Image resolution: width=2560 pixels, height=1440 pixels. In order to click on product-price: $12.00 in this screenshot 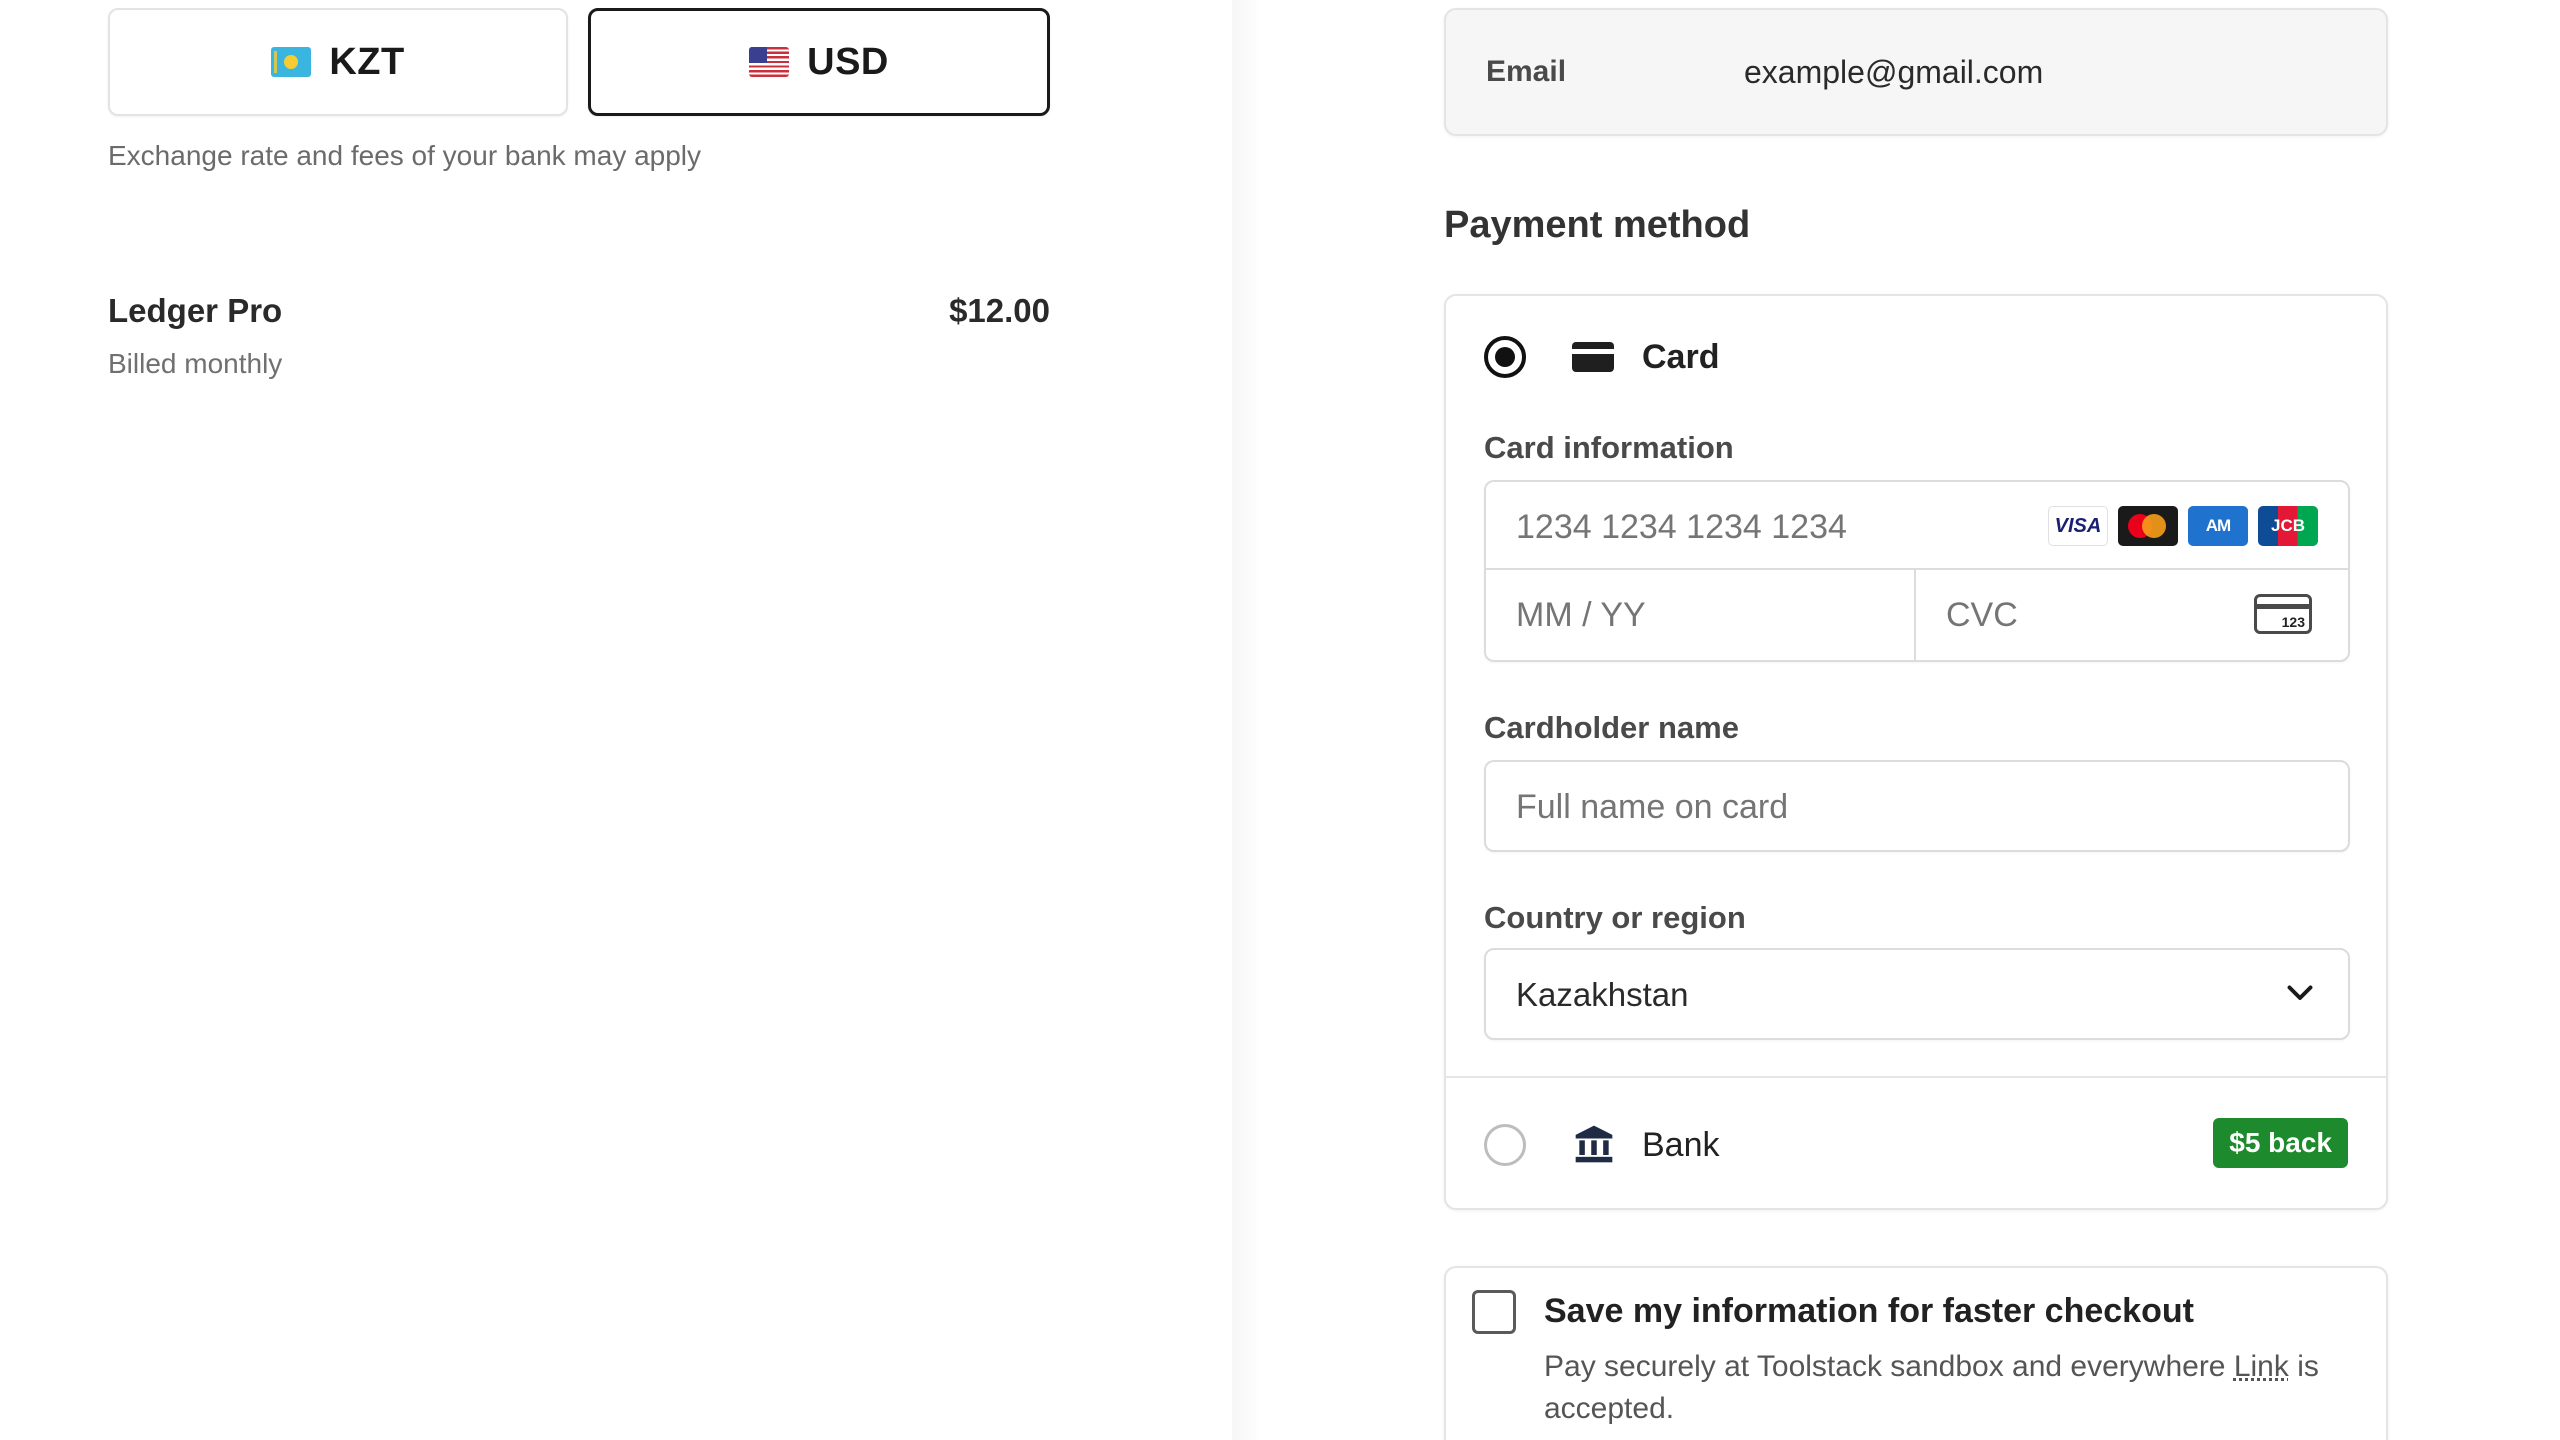, I will do `click(999, 310)`.